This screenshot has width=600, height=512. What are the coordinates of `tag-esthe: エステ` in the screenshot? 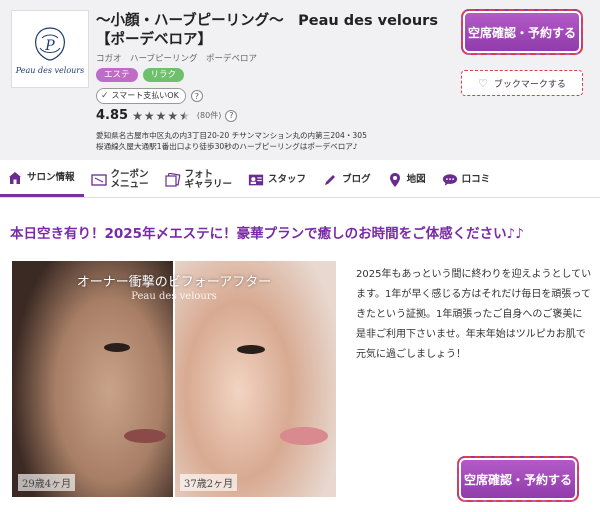 It's located at (117, 75).